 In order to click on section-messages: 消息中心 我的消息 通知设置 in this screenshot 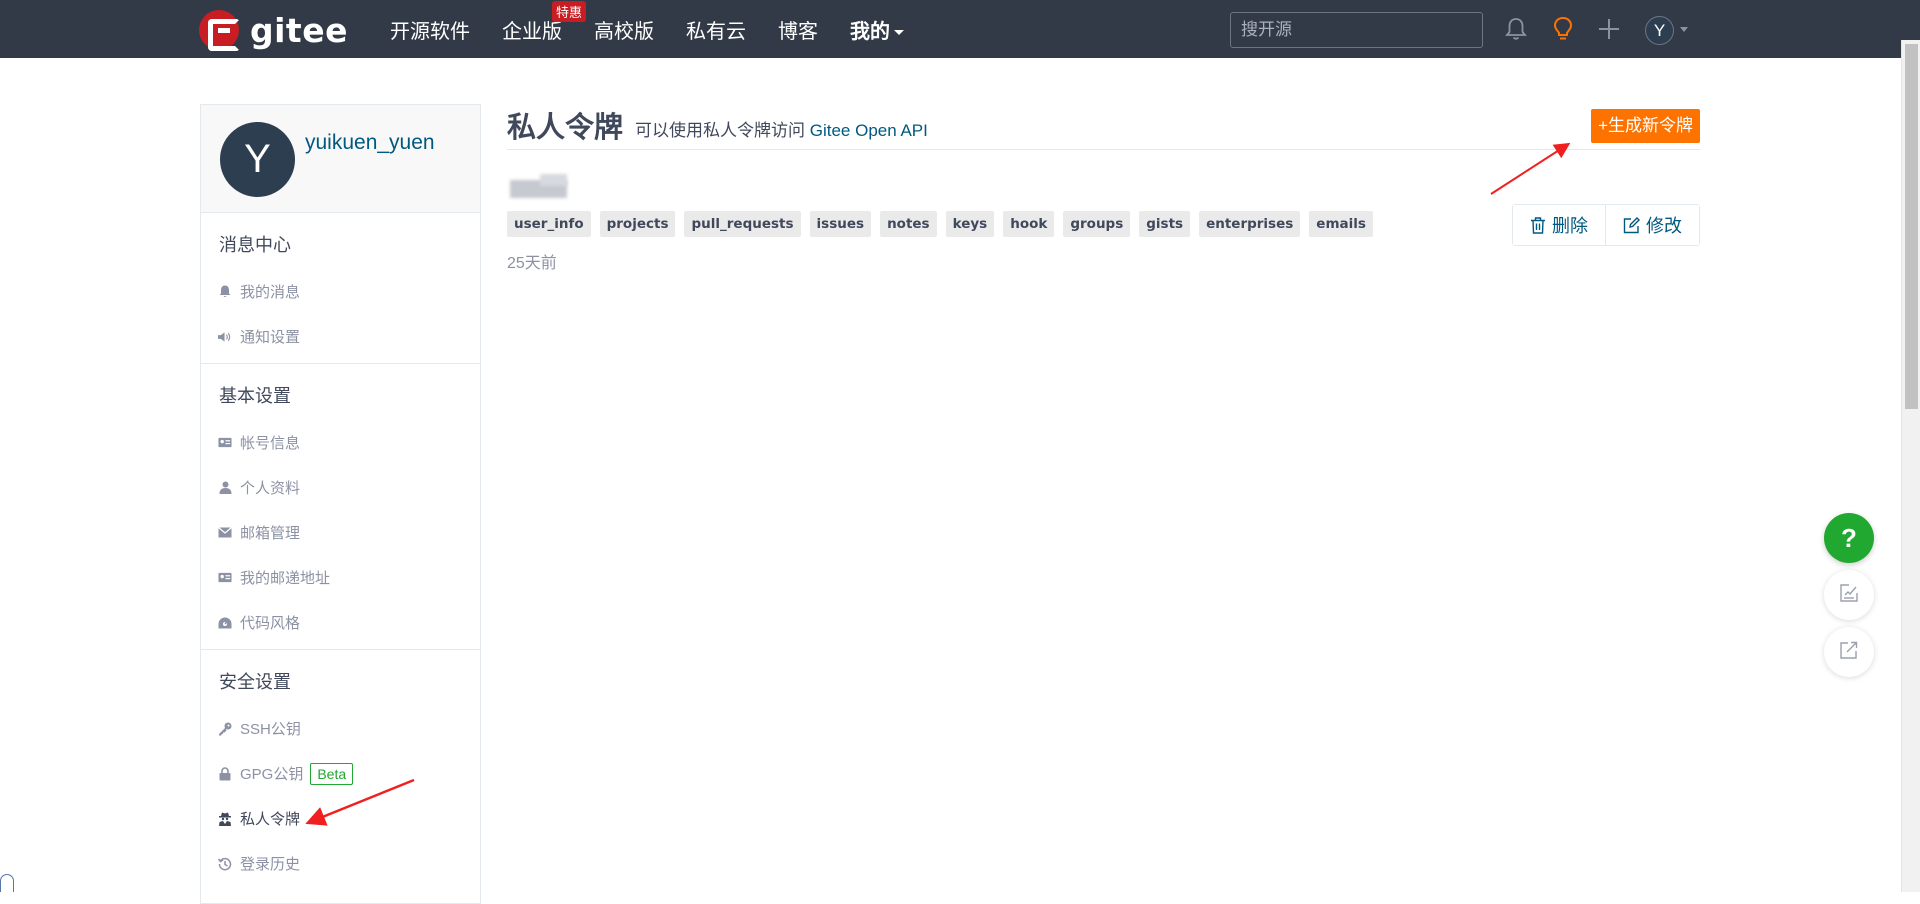, I will do `click(340, 288)`.